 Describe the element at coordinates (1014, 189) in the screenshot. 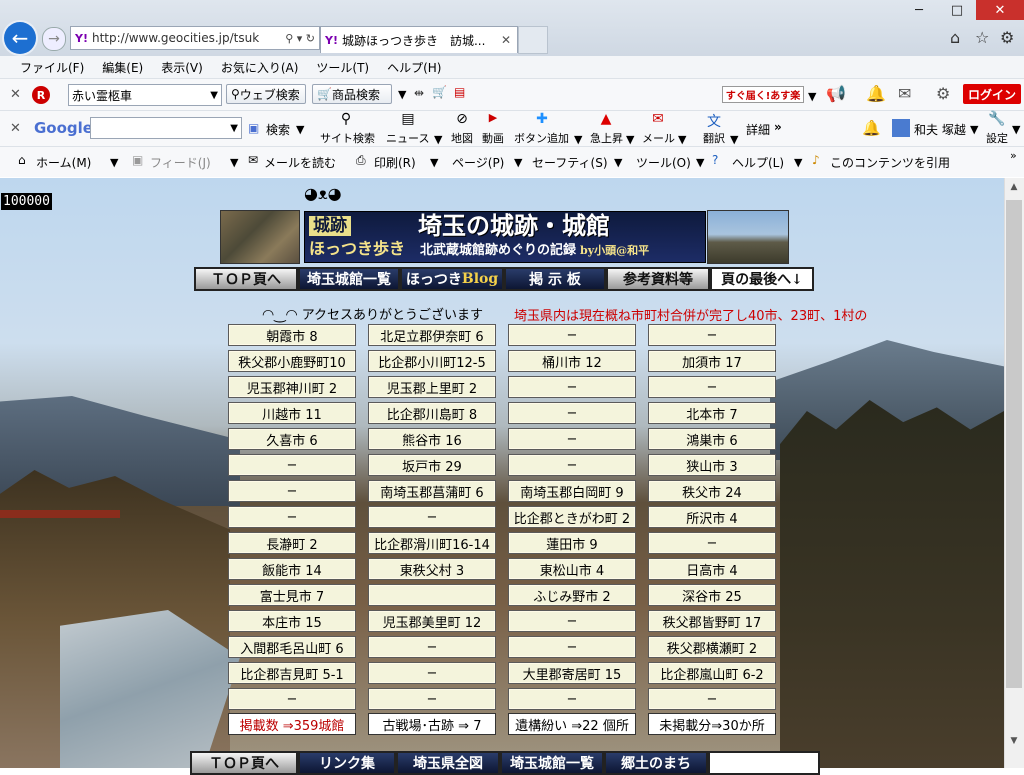

I see `scroll-up-icon: ▲` at that location.